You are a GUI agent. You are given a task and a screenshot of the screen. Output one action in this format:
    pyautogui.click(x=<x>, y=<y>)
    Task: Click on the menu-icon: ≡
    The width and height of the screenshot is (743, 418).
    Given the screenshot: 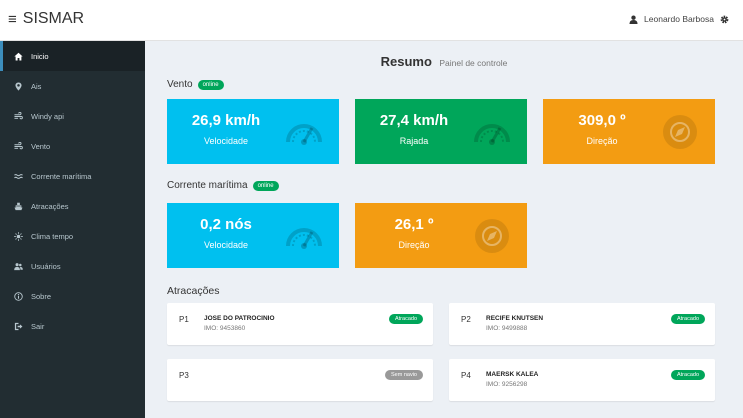 What is the action you would take?
    pyautogui.click(x=12, y=19)
    